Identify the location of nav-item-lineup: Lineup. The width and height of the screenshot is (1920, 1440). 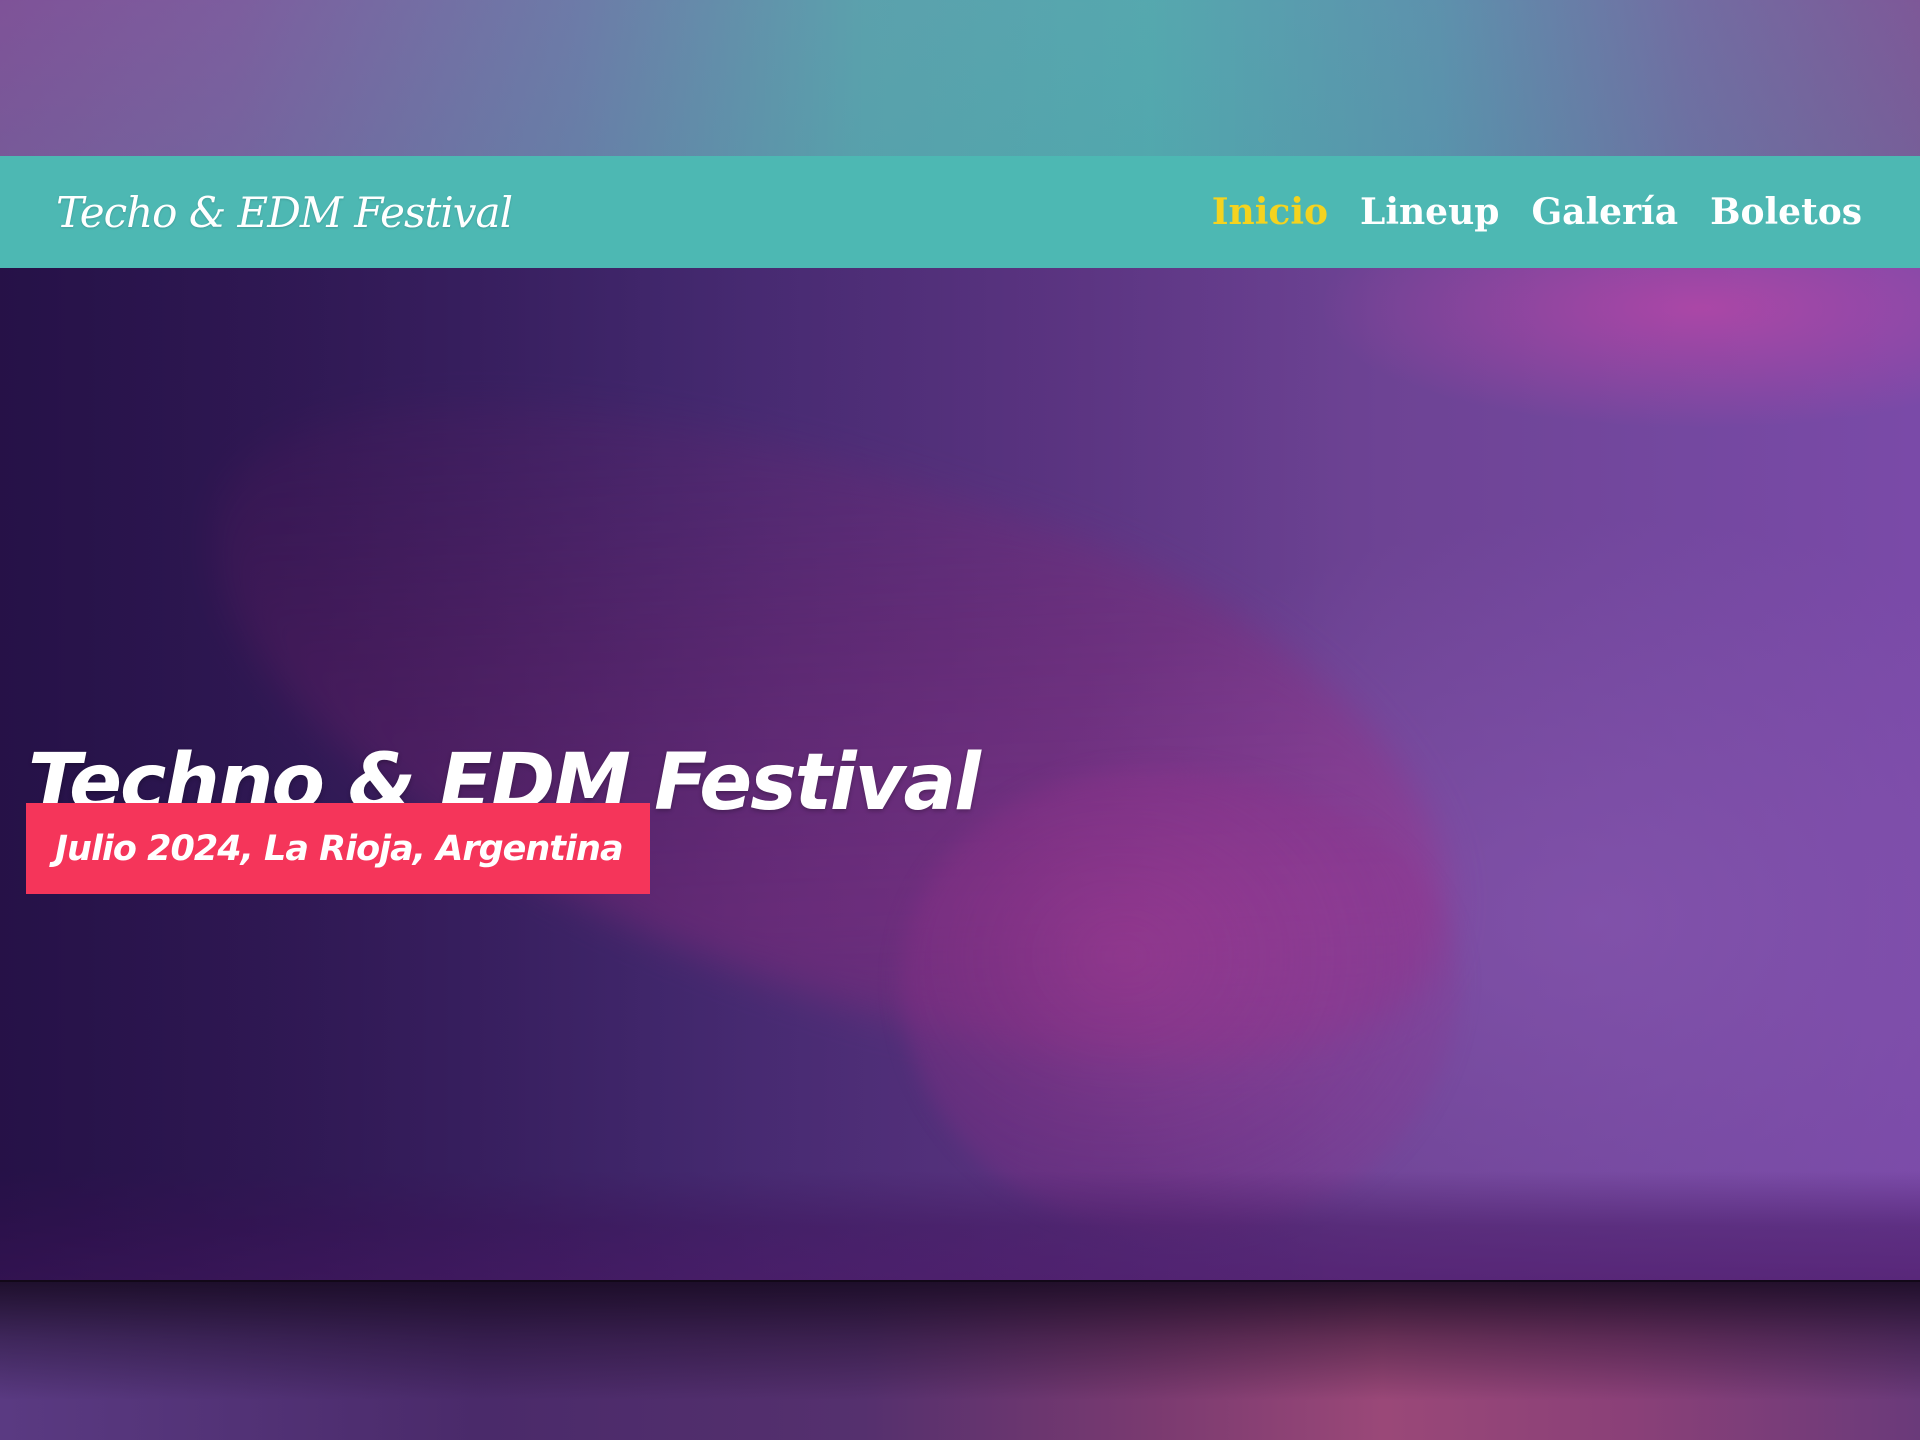
(1429, 212).